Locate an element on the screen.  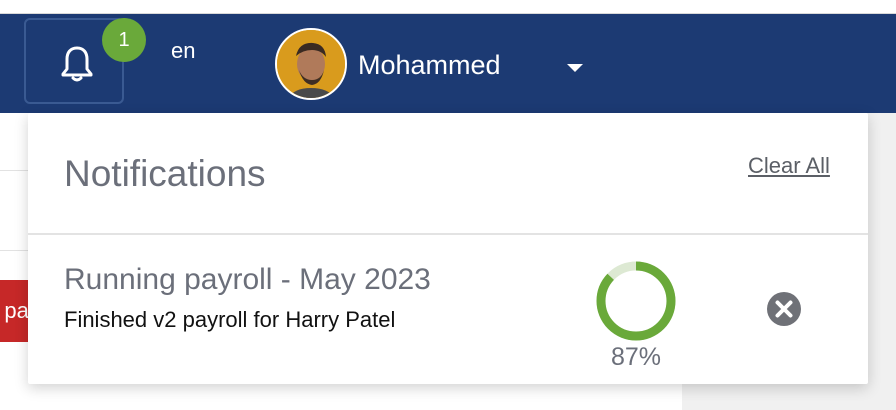
clear-all-link: Clear All is located at coordinates (789, 166).